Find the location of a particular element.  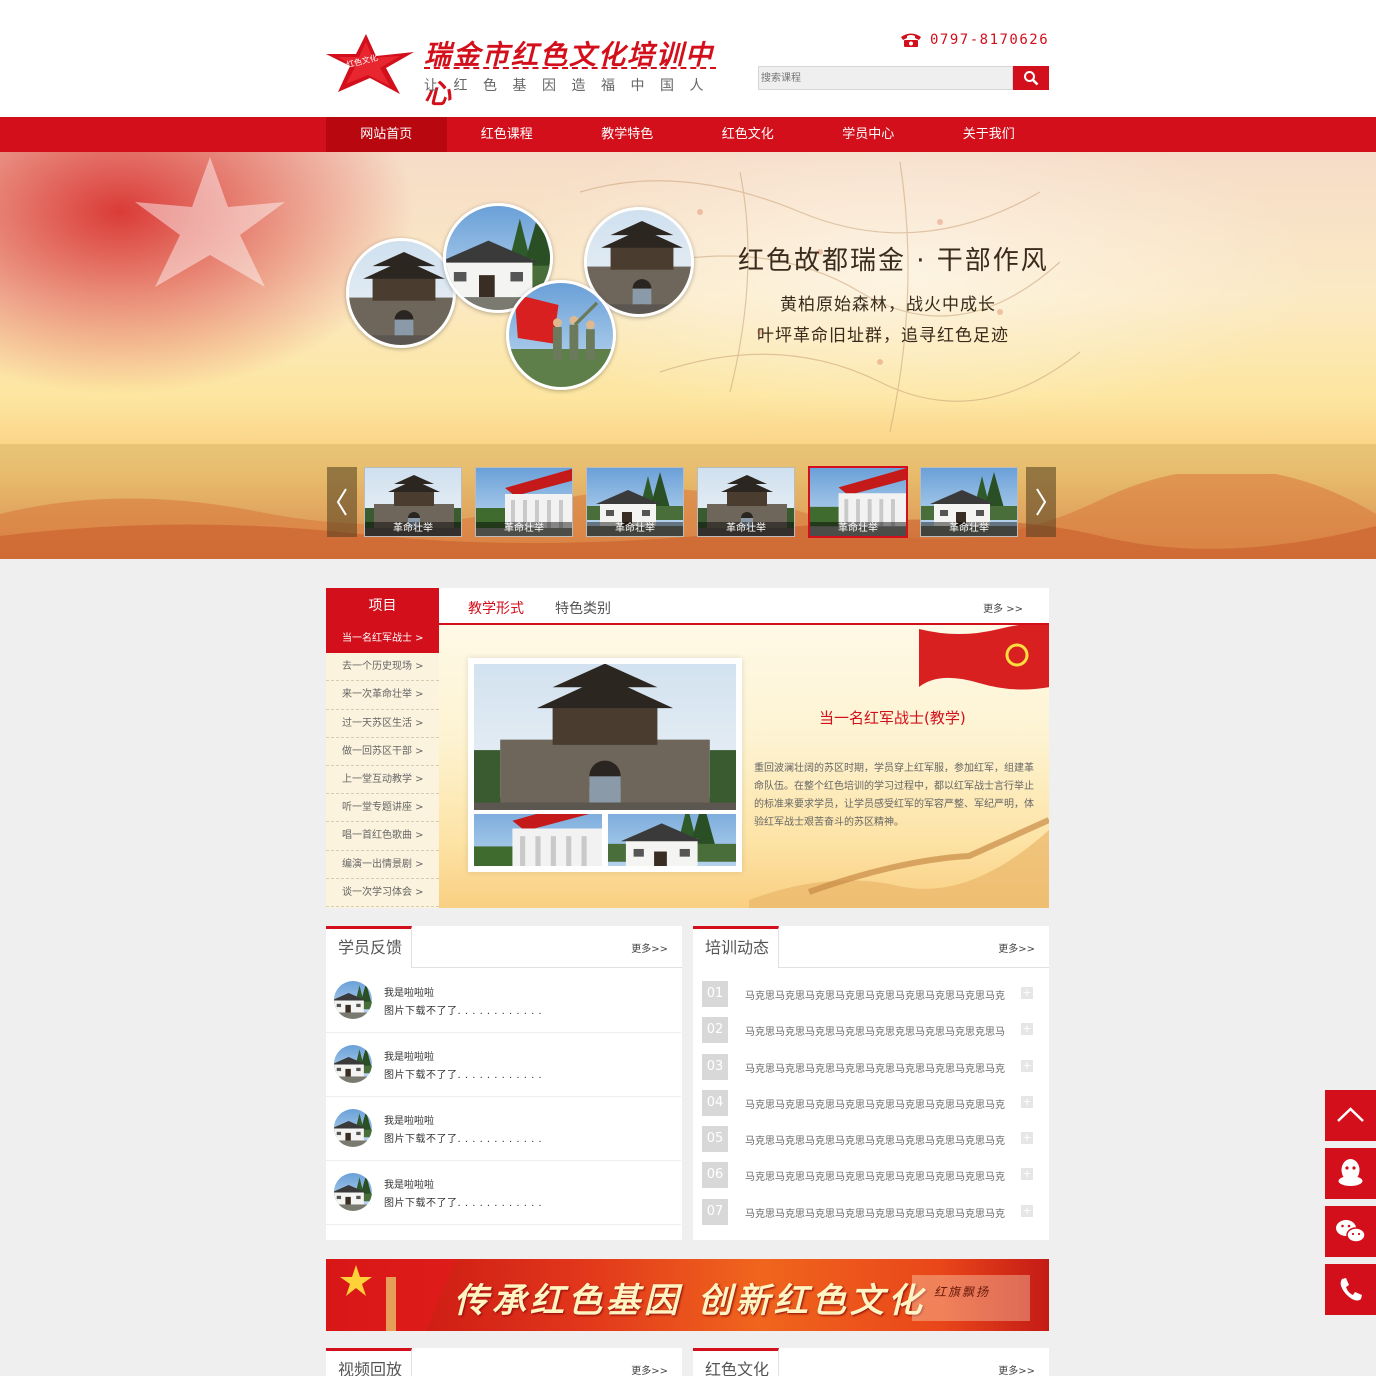

wechat-button is located at coordinates (1350, 1231).